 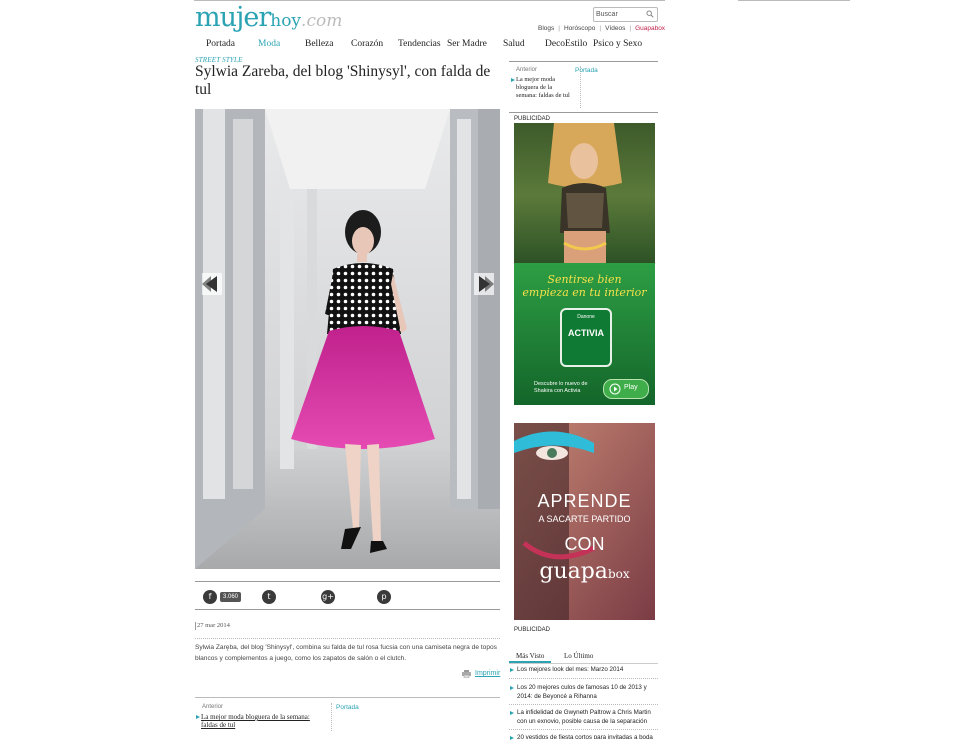 I want to click on nav-belleza: Belleza, so click(x=319, y=44).